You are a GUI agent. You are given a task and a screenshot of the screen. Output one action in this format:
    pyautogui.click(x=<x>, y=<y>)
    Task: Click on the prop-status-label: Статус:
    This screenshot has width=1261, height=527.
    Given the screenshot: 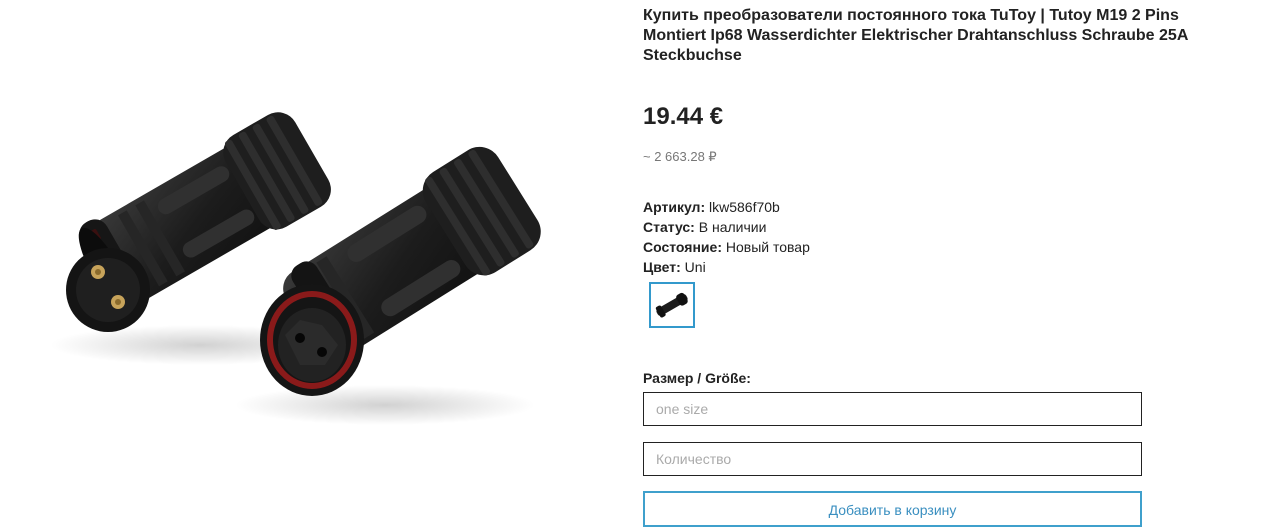 What is the action you would take?
    pyautogui.click(x=669, y=227)
    